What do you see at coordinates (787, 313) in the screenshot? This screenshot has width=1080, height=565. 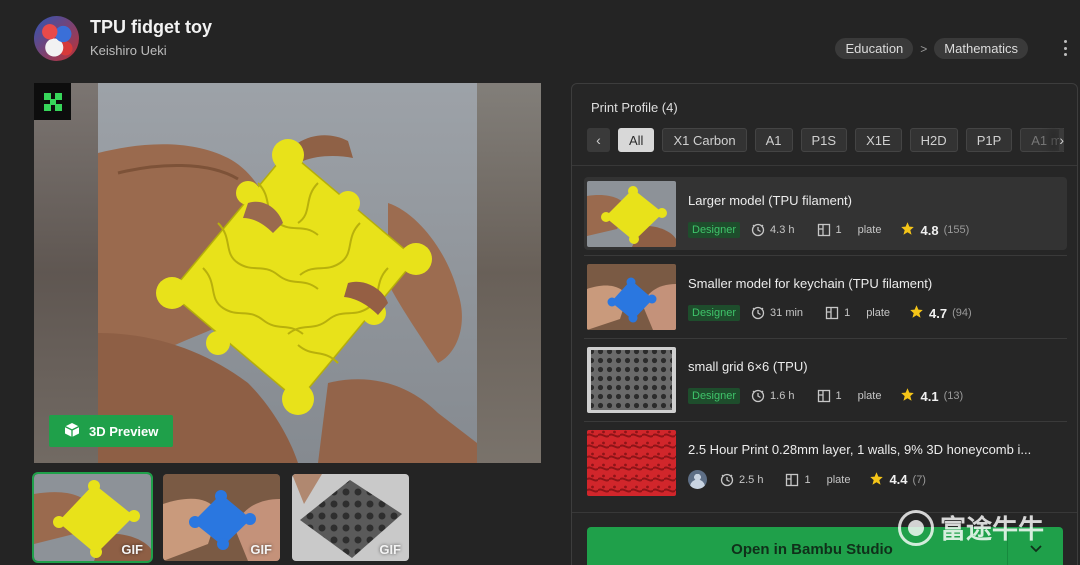 I see `print-time: 31 min` at bounding box center [787, 313].